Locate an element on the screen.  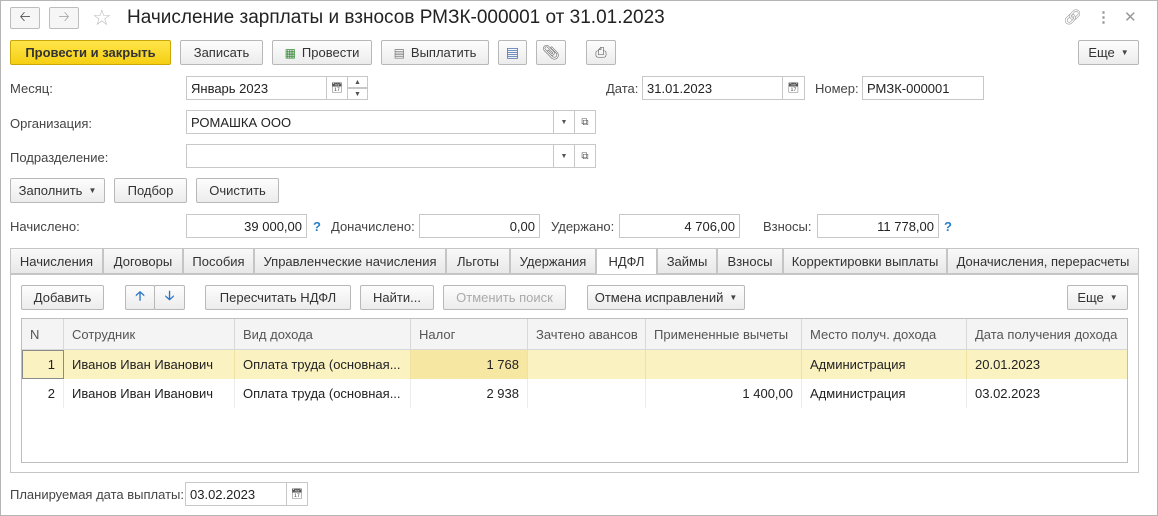
more-vertical-icon: ⋮ is located at coordinates (1103, 17).